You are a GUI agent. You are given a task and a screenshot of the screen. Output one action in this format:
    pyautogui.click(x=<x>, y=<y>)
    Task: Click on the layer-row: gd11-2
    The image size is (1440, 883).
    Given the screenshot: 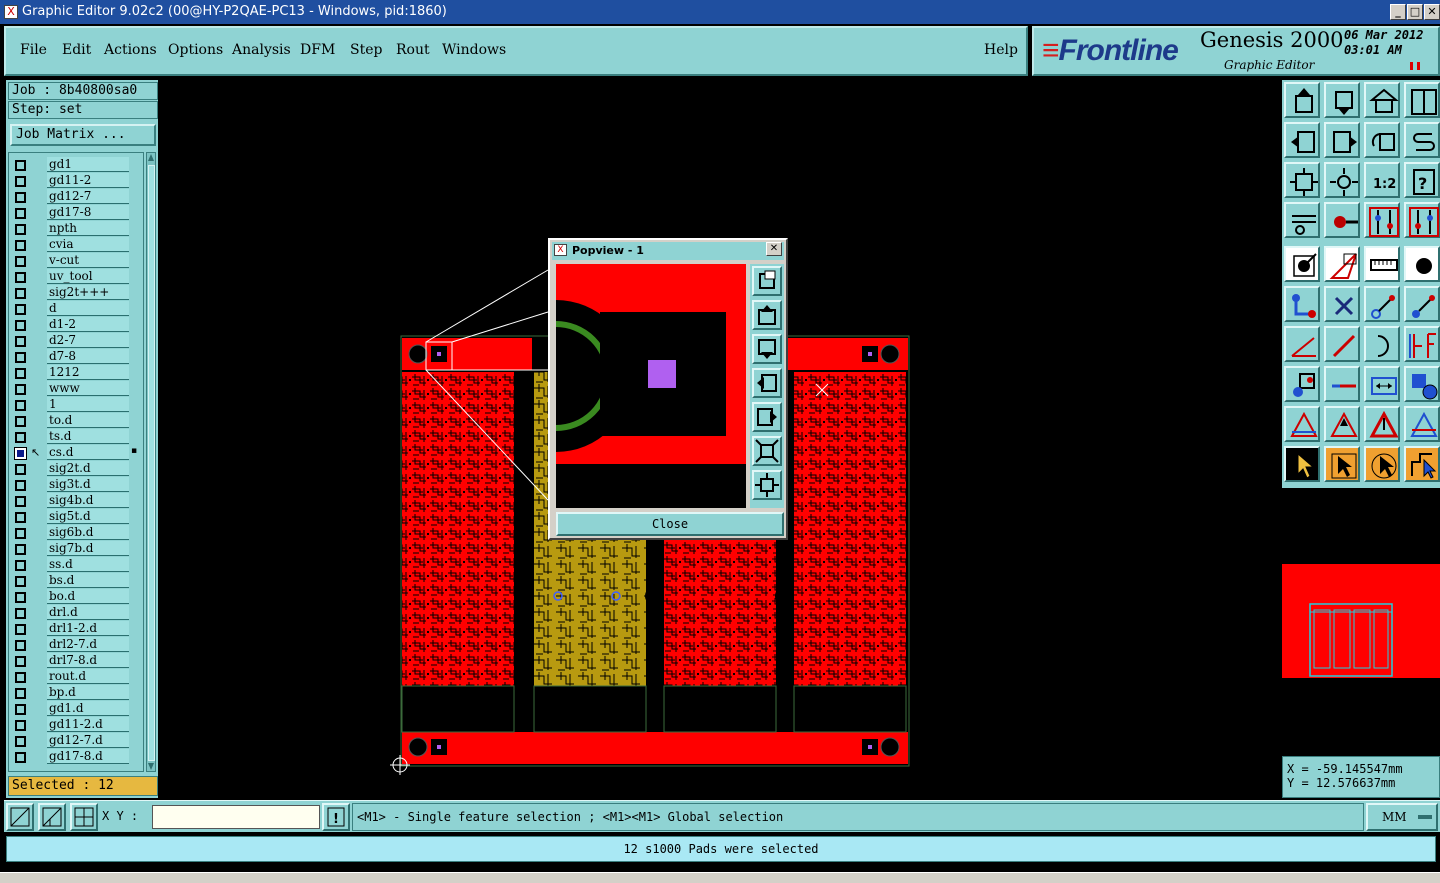 What is the action you would take?
    pyautogui.click(x=76, y=181)
    